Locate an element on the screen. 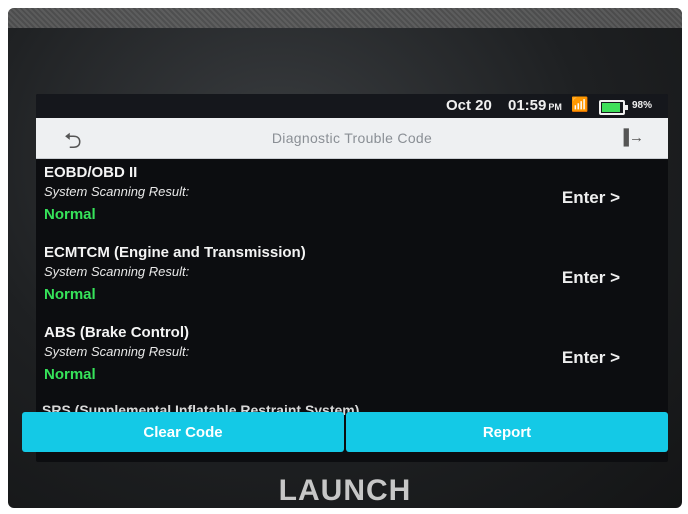 The width and height of the screenshot is (688, 514). system-name: ABS (Brake Control) is located at coordinates (117, 332).